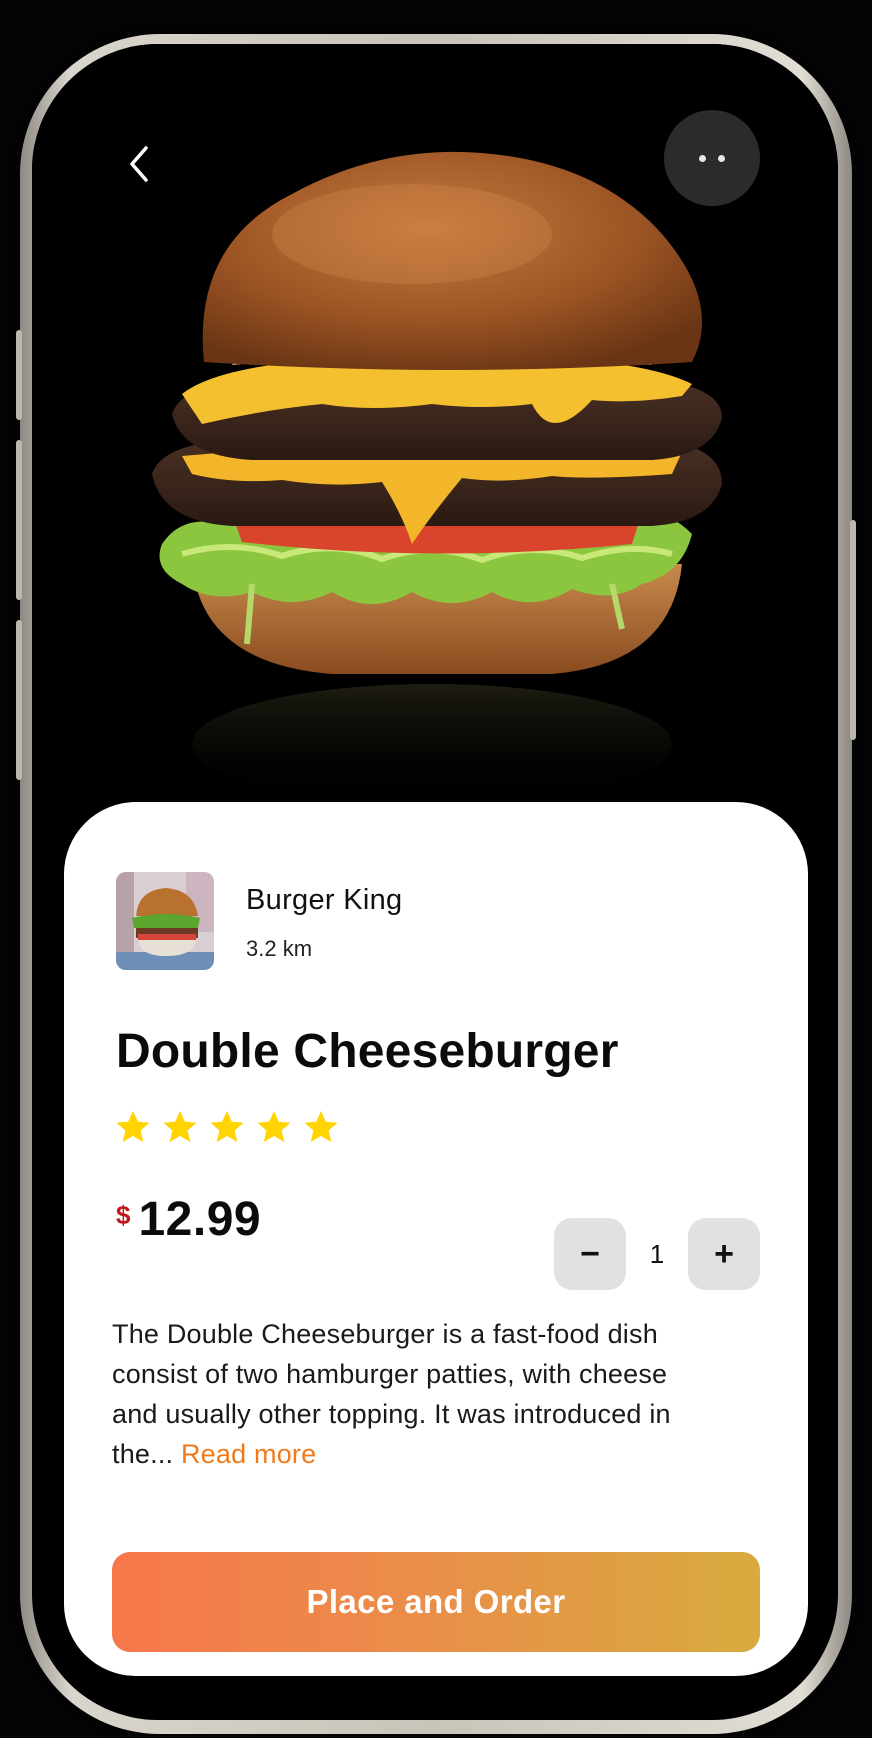 This screenshot has height=1738, width=872. I want to click on quantity-value: 1, so click(657, 1253).